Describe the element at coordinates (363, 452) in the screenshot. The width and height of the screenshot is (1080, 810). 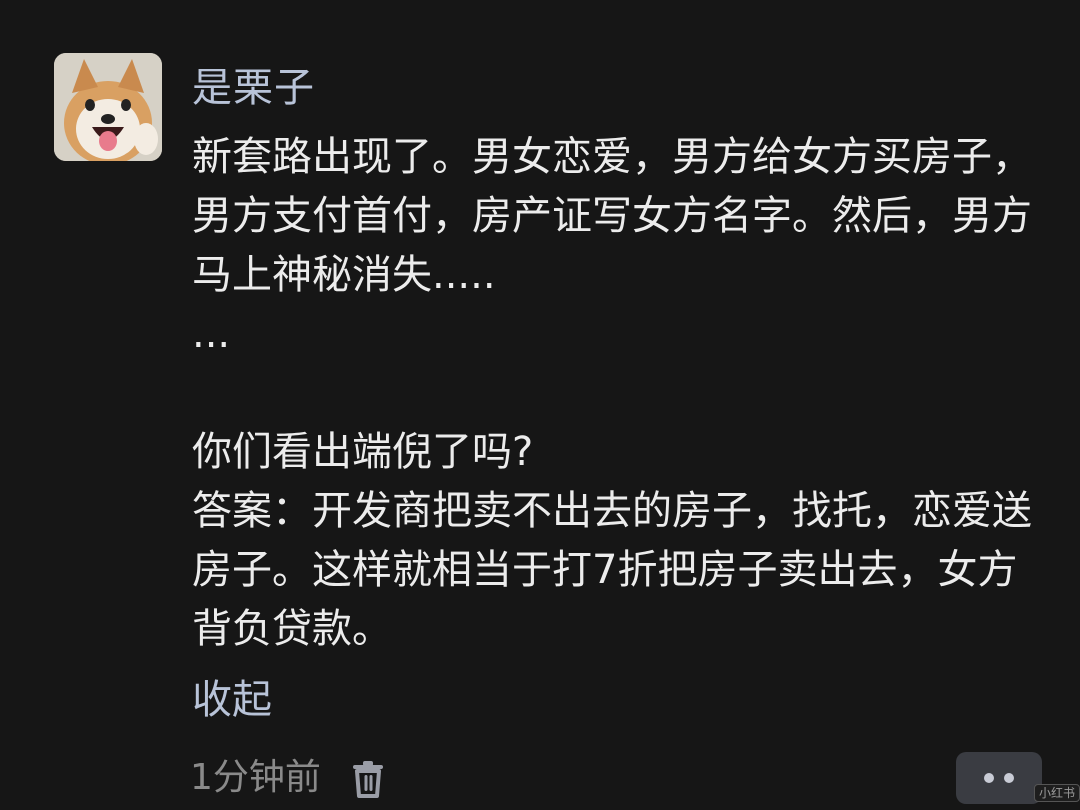
I see `comment-paragraph: 你们看出端倪了吗?` at that location.